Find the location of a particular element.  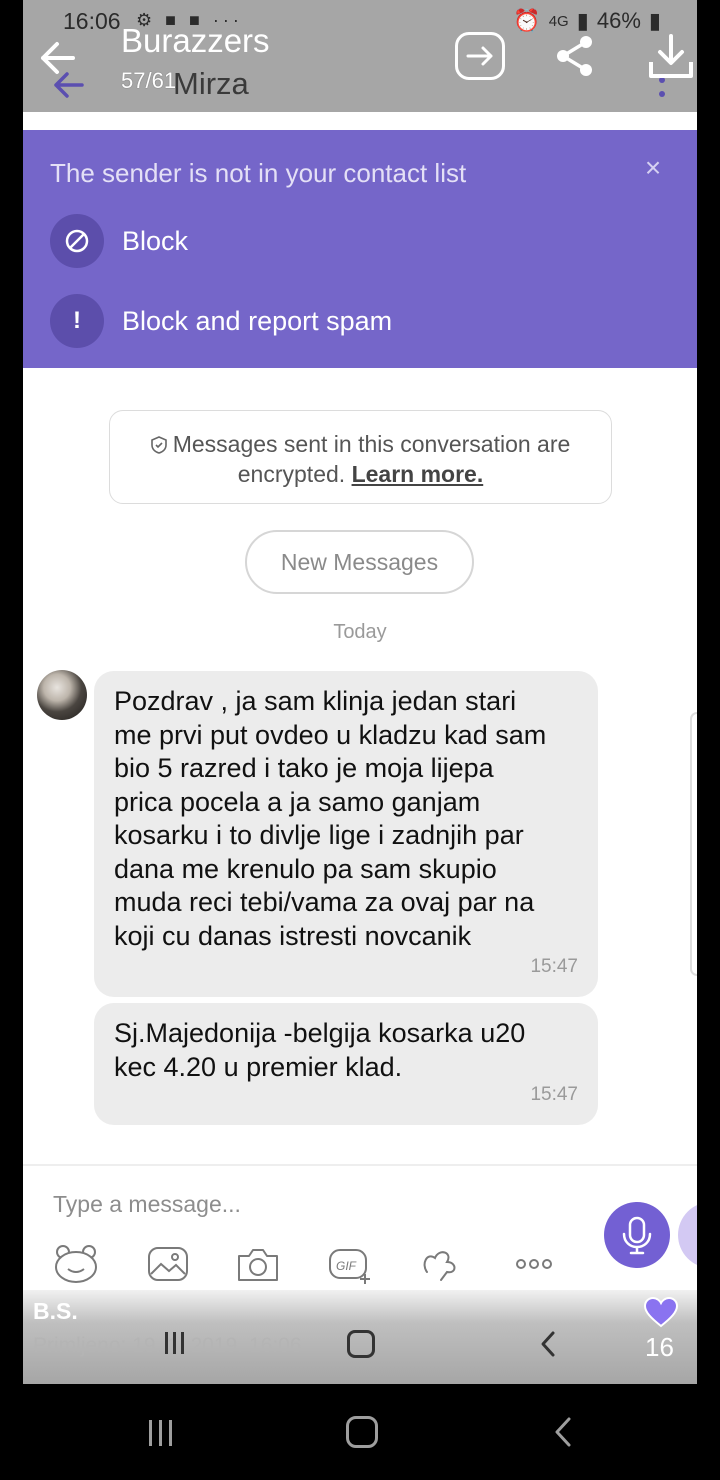

viewer-counter: 57/61 is located at coordinates (149, 80).